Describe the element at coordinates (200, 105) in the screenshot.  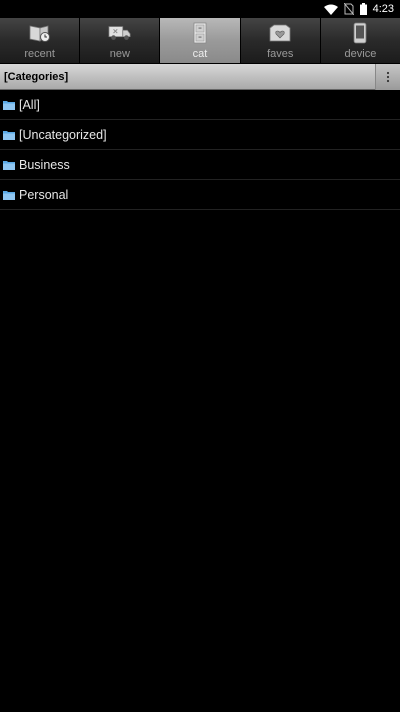
I see `category-item-all: [All]` at that location.